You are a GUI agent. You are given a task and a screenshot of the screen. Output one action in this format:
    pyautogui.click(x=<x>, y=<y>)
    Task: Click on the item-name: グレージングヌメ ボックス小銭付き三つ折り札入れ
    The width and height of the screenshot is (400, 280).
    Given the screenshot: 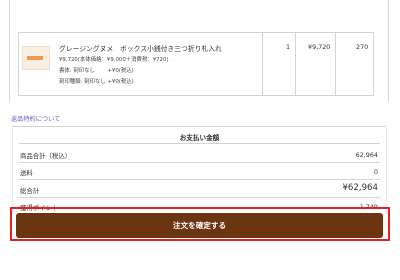 What is the action you would take?
    pyautogui.click(x=140, y=49)
    